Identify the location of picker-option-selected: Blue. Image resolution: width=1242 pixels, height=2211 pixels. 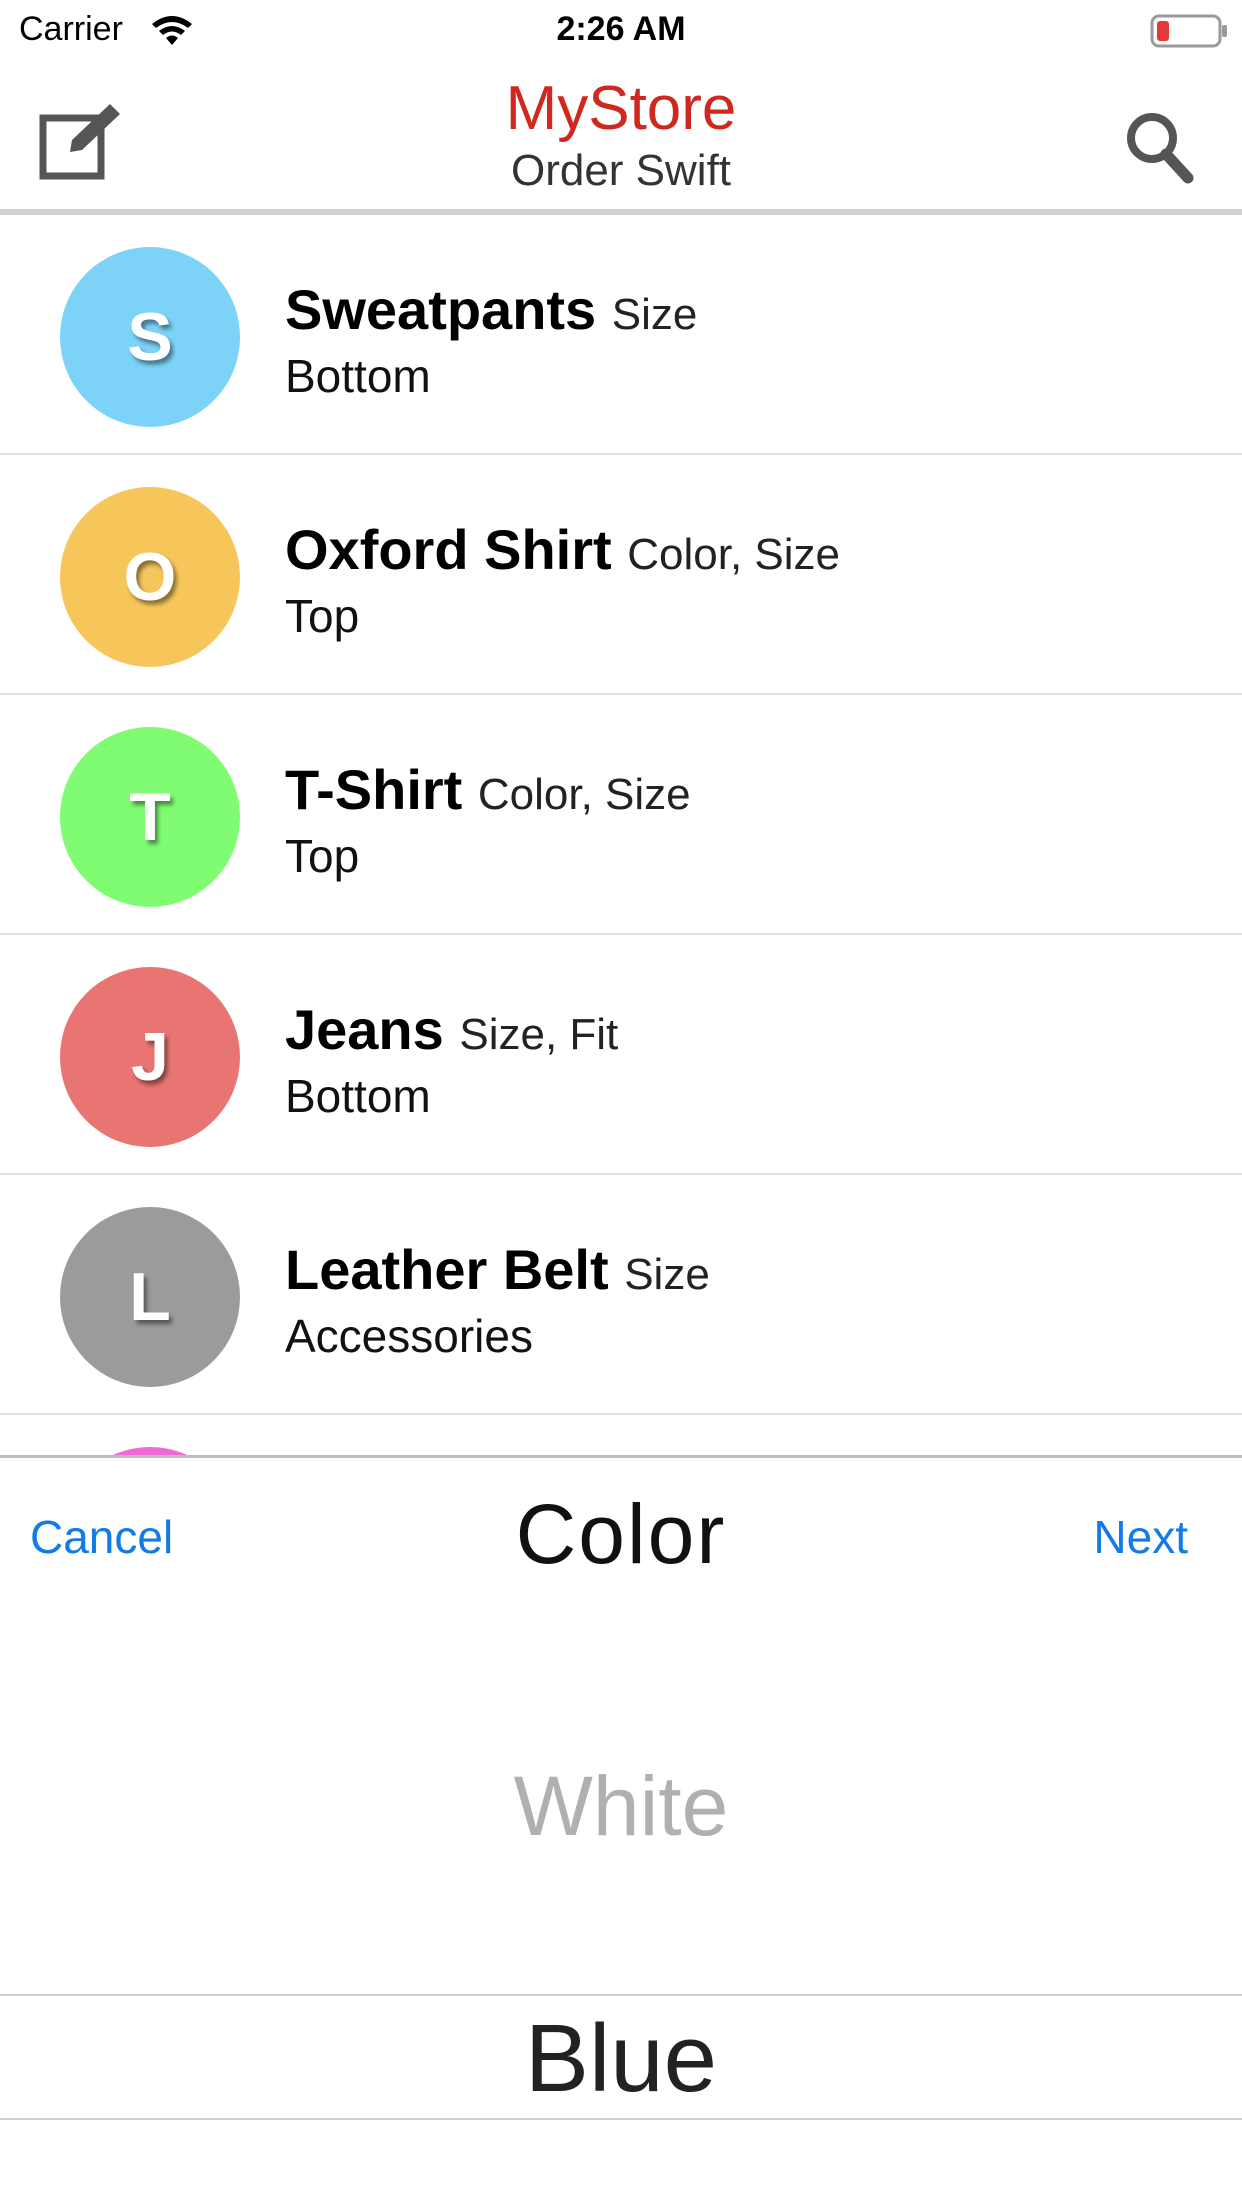
(621, 2059).